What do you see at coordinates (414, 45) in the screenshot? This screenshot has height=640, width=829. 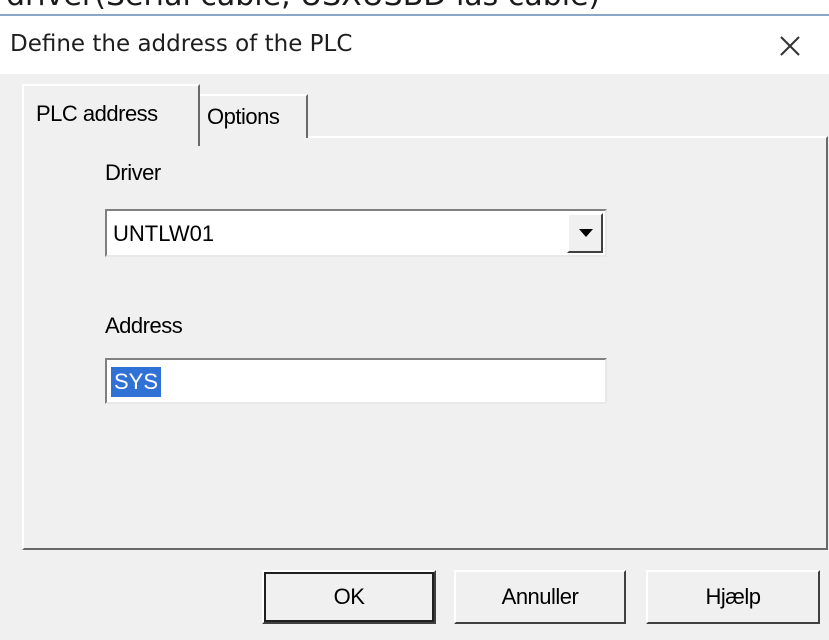 I see `title-bar: Define the address of the PLC` at bounding box center [414, 45].